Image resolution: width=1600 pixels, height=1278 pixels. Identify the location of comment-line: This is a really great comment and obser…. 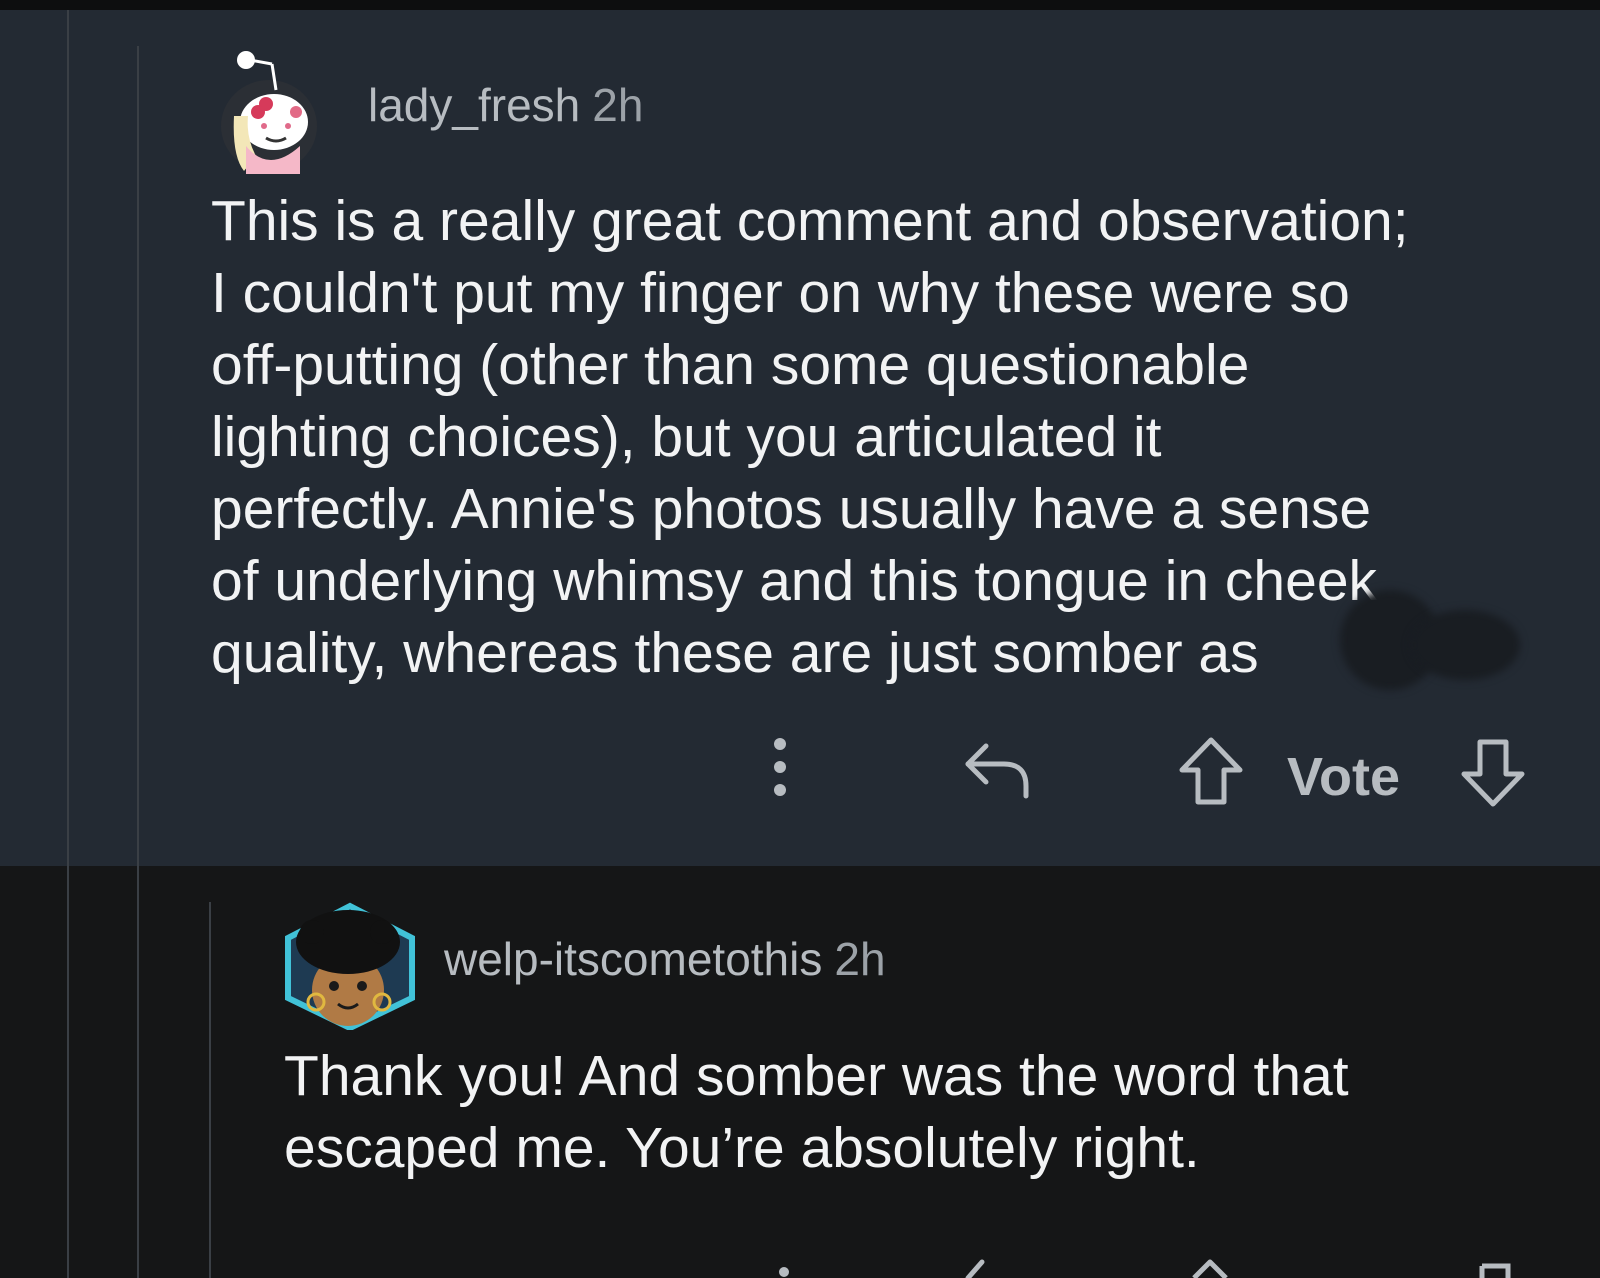
(810, 221).